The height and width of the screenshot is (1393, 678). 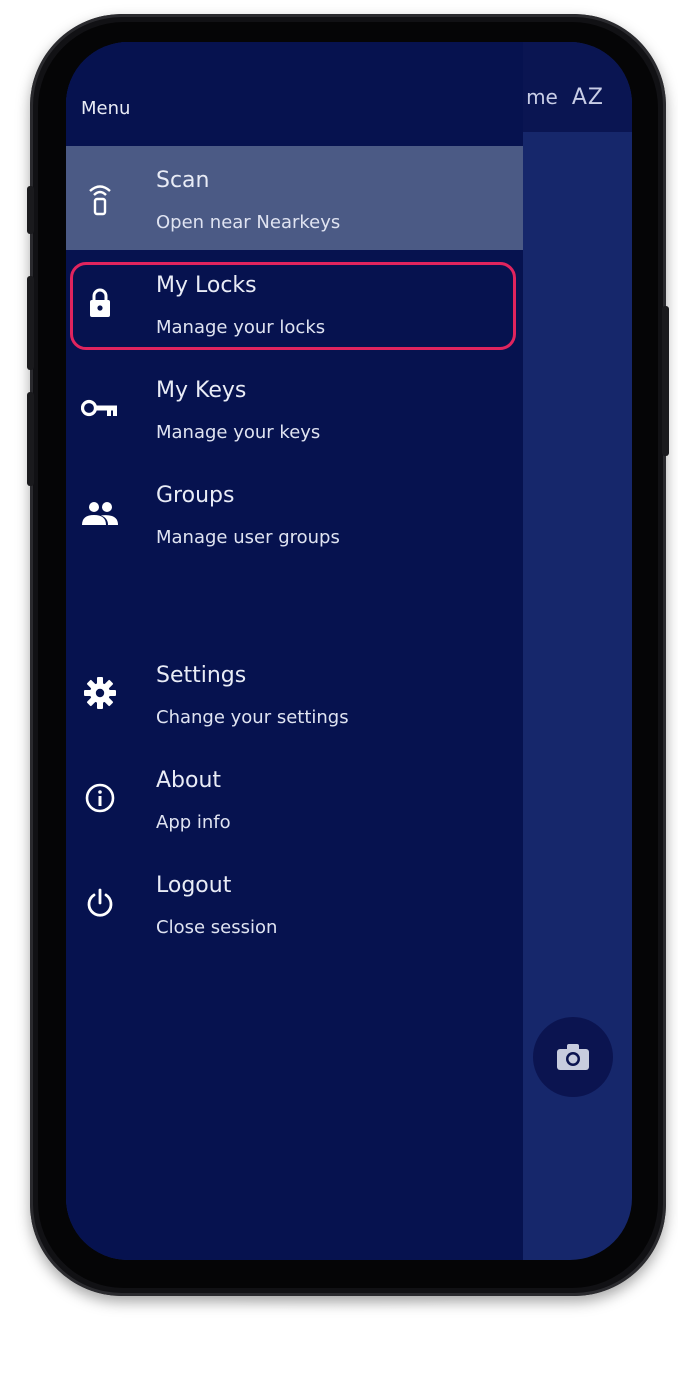 What do you see at coordinates (195, 495) in the screenshot?
I see `menu-item-label: Groups` at bounding box center [195, 495].